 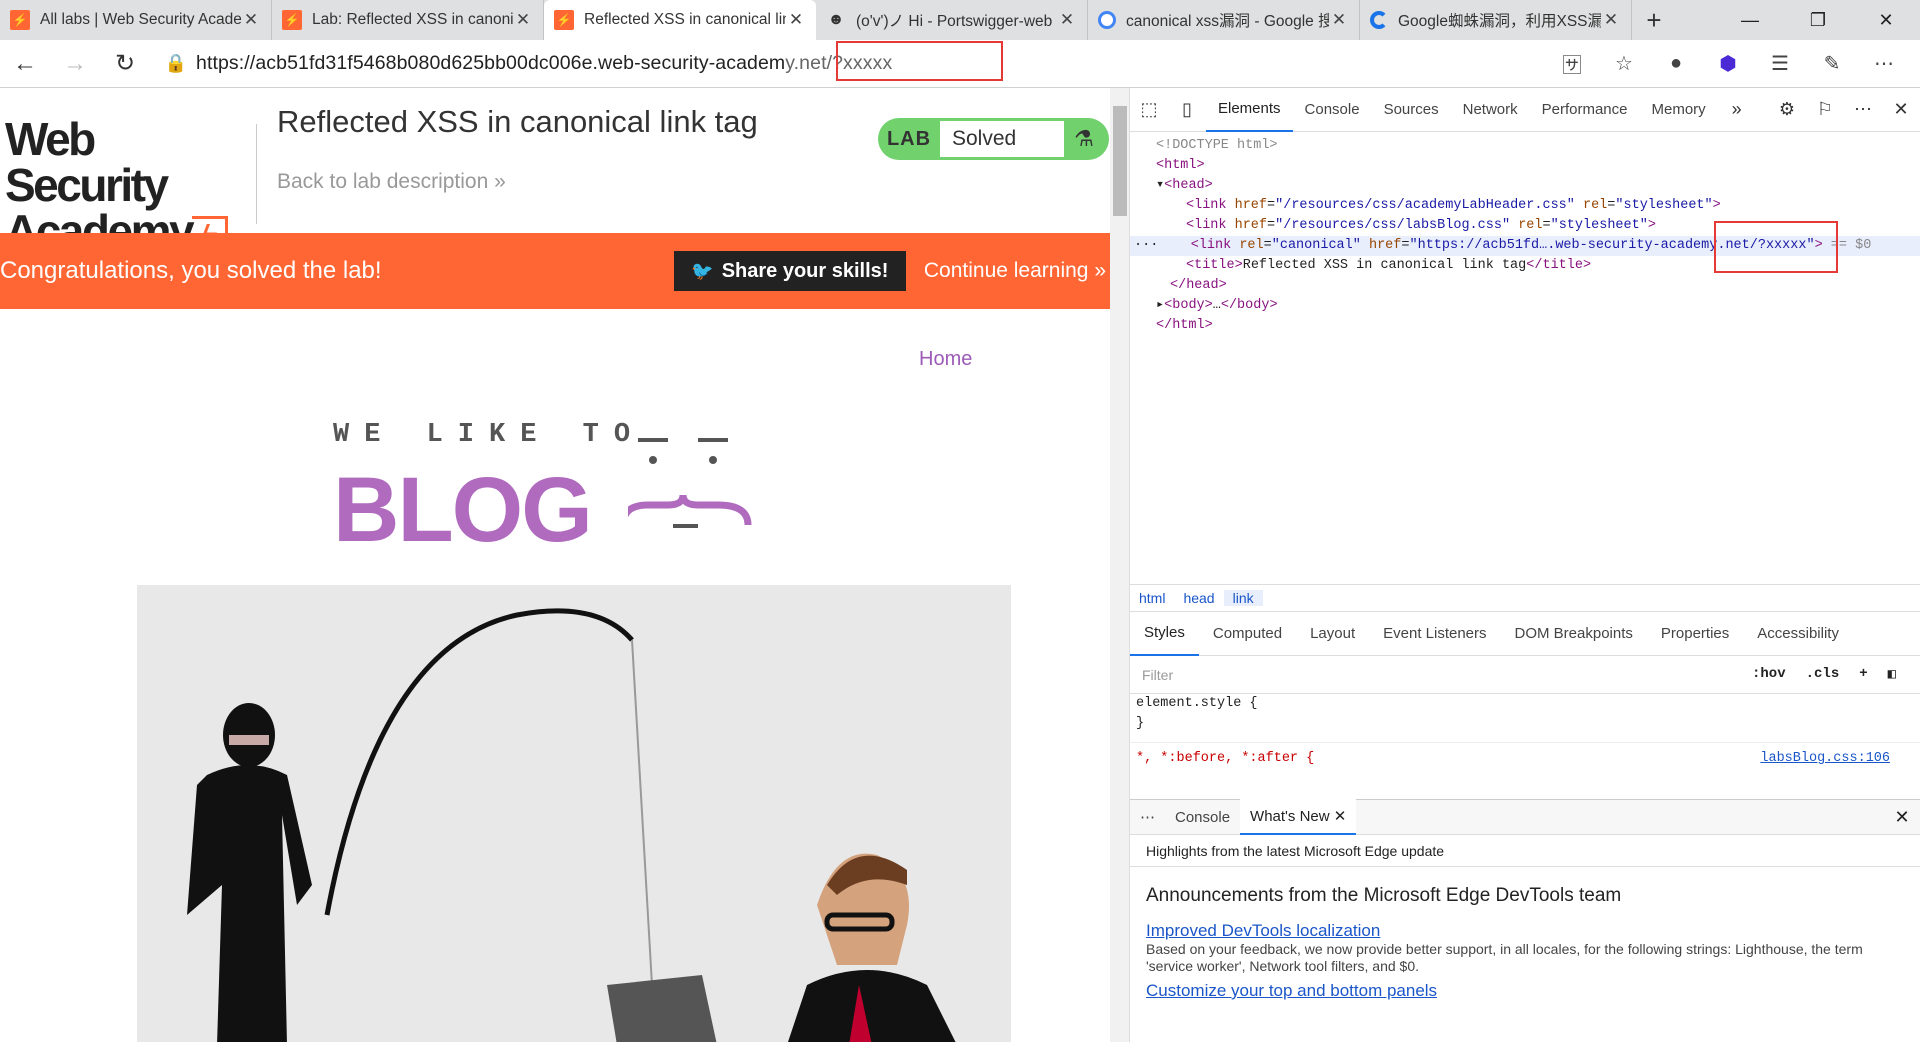 What do you see at coordinates (1515, 991) in the screenshot?
I see `customize-panels-link: Customize your top and bottom panels` at bounding box center [1515, 991].